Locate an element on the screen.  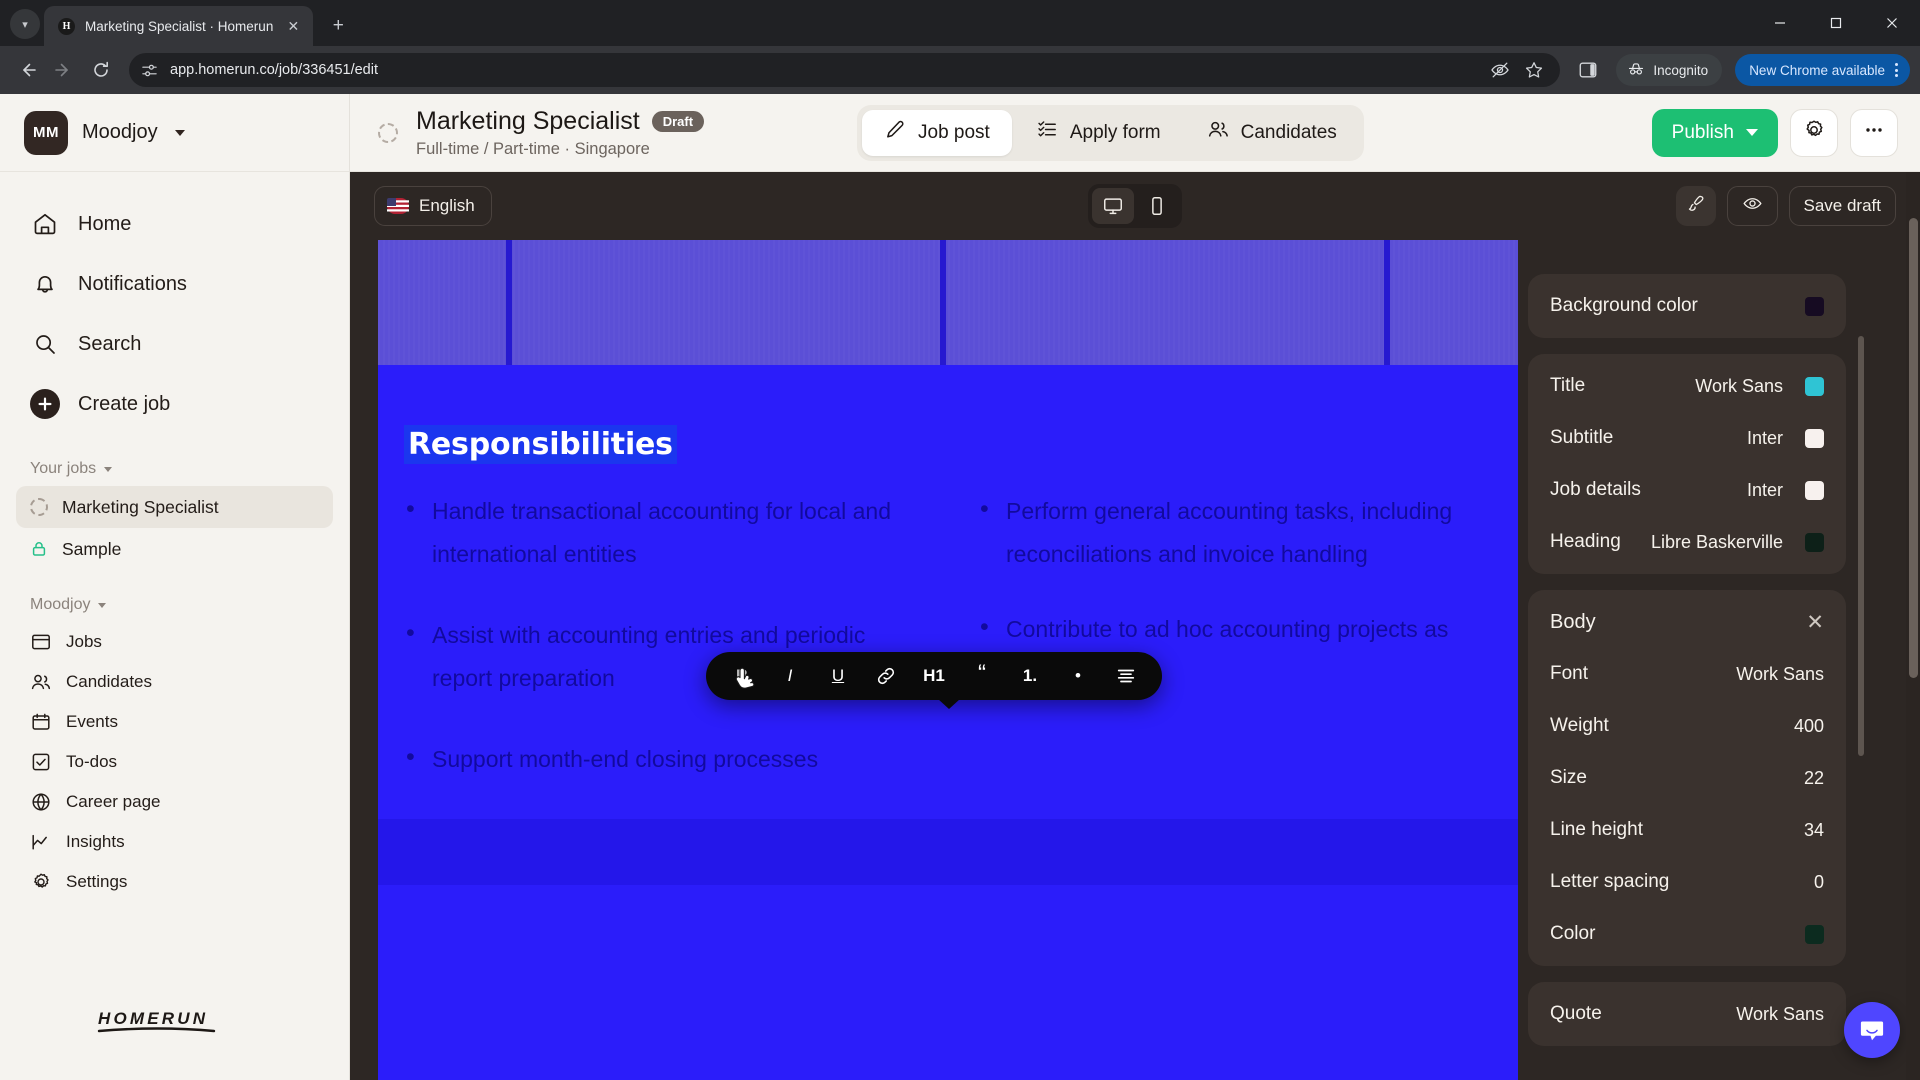
browser-tab: H Marketing Specialist · Homerun ✕ is located at coordinates (179, 26).